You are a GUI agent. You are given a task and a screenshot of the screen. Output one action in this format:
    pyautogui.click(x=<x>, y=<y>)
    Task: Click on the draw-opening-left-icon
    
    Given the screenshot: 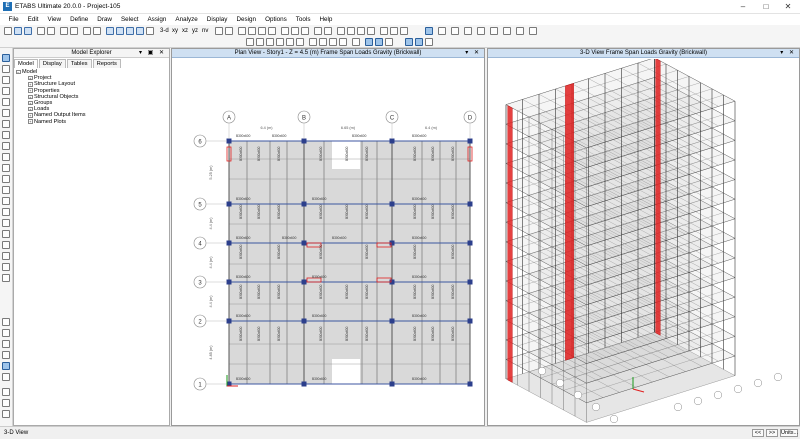 What is the action you would take?
    pyautogui.click(x=6, y=190)
    